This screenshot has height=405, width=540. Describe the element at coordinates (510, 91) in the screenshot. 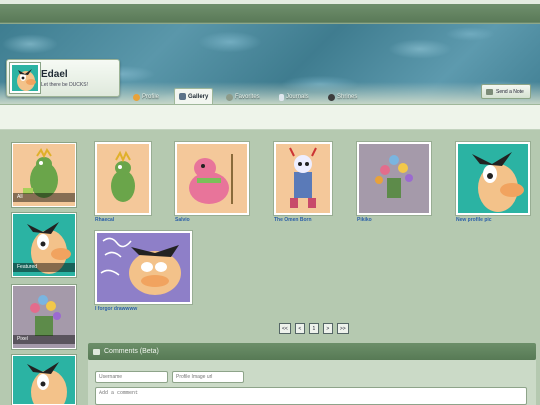

I see `send-note-label: Send a Note` at that location.